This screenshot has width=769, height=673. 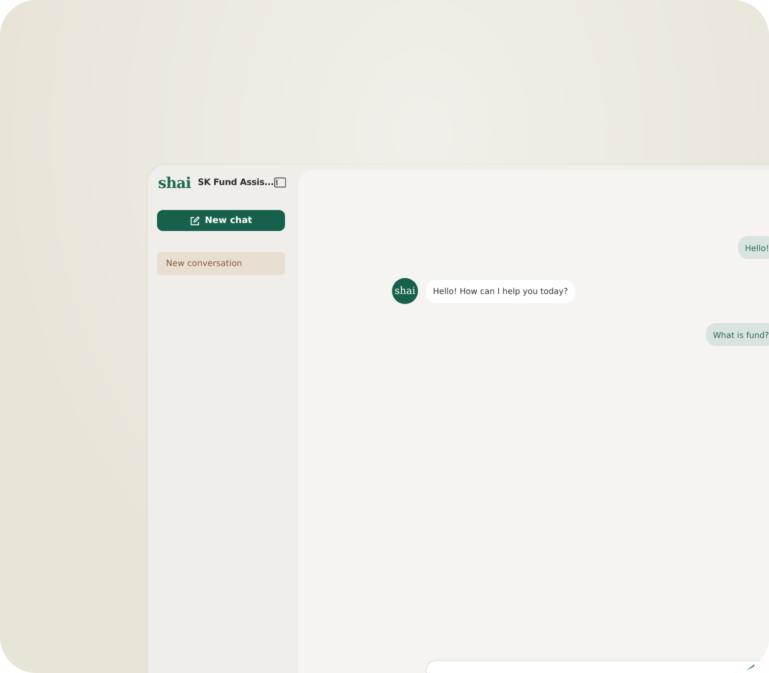 I want to click on new-chat-button: New chat, so click(x=221, y=220).